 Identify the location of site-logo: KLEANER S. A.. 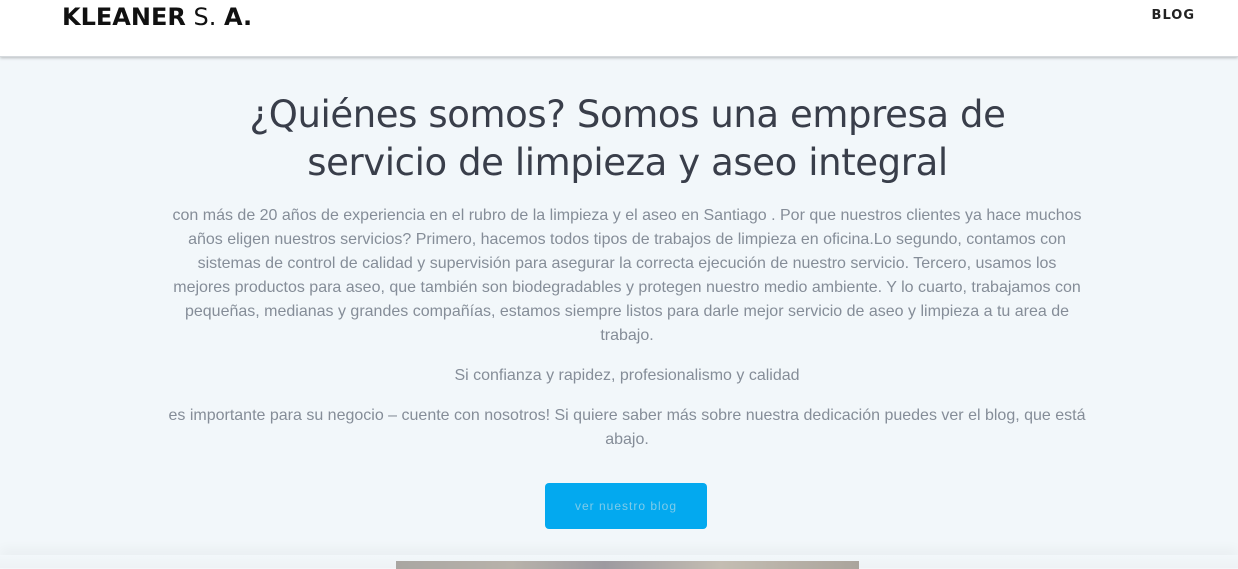
(157, 17).